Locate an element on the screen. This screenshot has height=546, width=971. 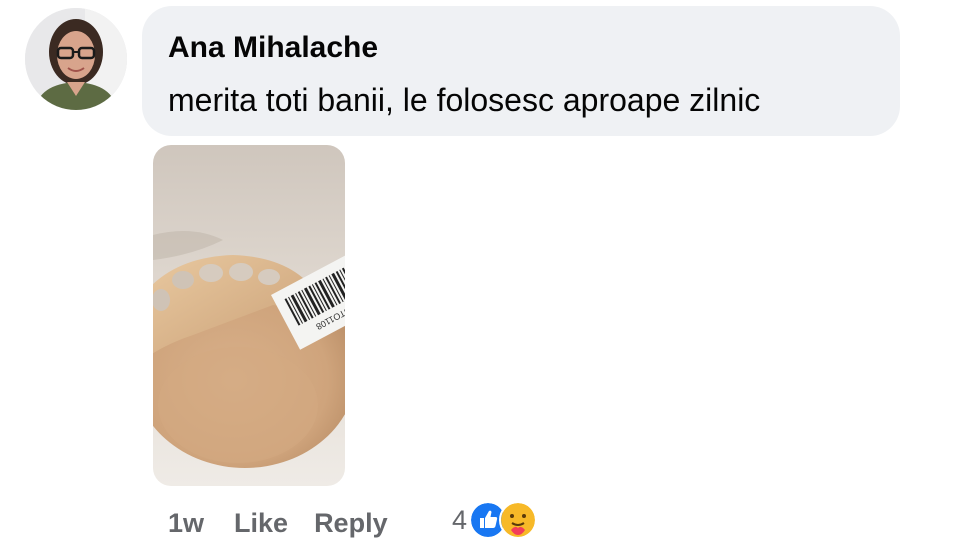
comment-author-name: Ana Mihalache is located at coordinates (273, 48).